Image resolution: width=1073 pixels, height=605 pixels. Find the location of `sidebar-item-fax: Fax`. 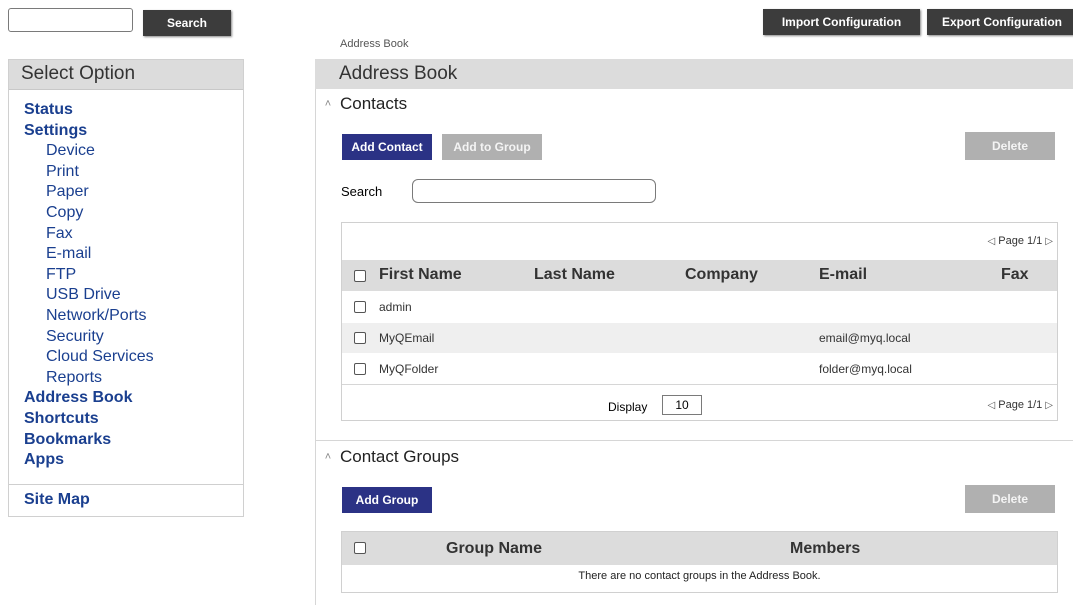

sidebar-item-fax: Fax is located at coordinates (126, 234).